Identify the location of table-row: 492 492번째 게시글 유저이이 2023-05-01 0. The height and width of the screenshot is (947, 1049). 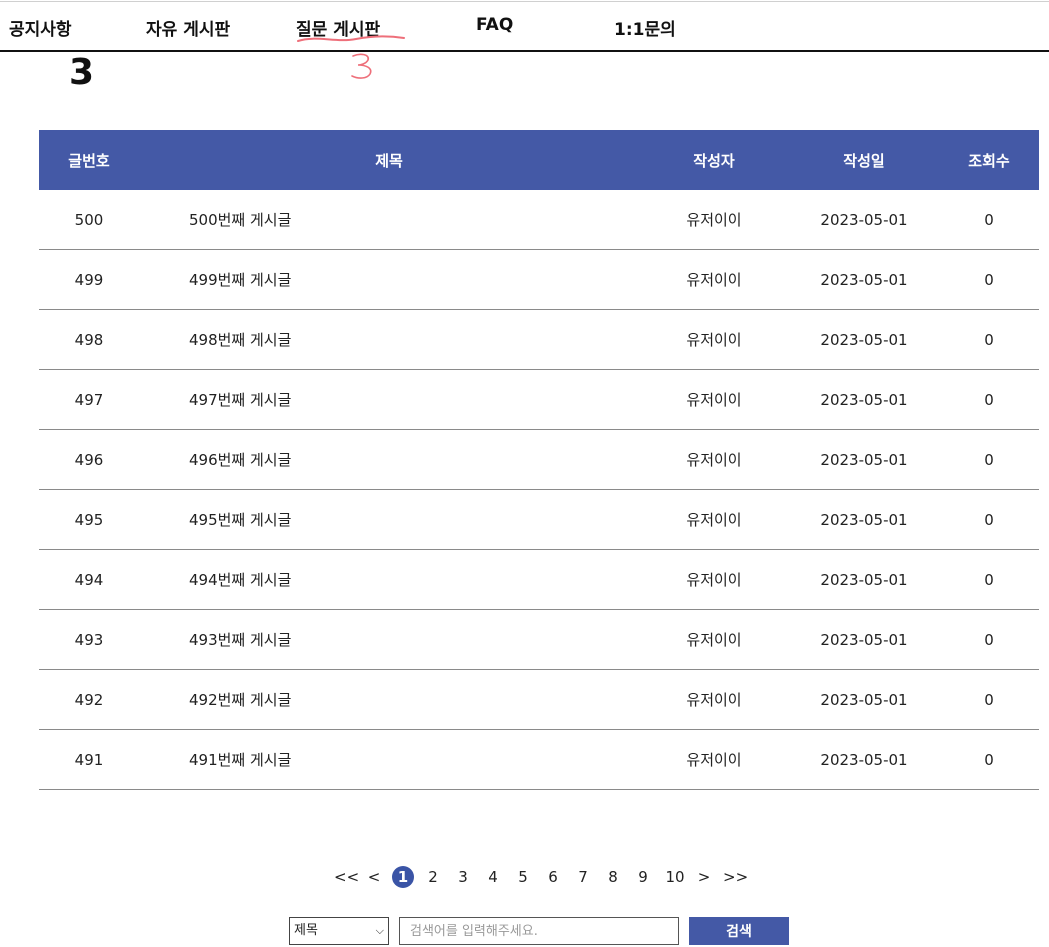
(539, 699).